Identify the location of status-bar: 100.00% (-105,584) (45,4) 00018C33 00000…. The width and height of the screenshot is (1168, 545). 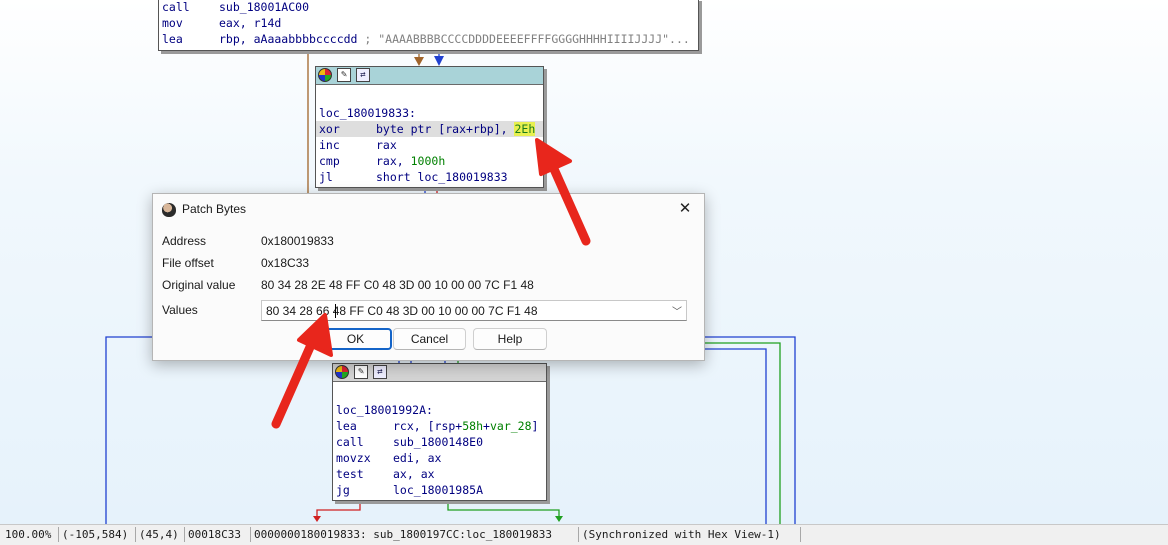
(584, 534).